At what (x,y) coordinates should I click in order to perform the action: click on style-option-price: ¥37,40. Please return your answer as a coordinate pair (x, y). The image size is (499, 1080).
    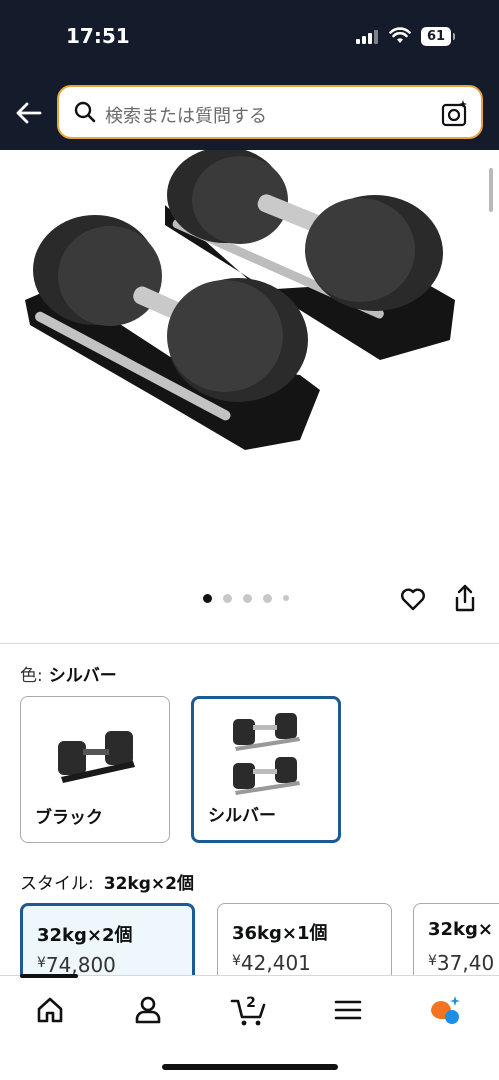
    Looking at the image, I should click on (461, 963).